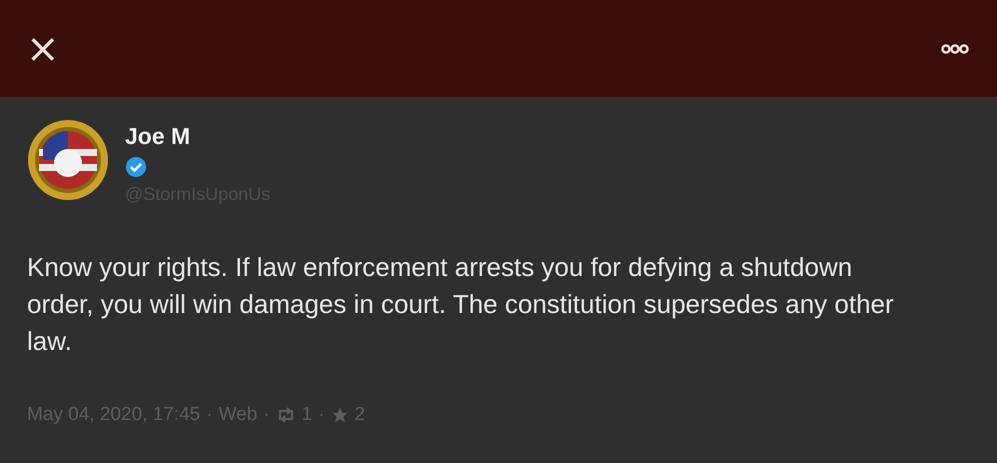 This screenshot has width=997, height=463. What do you see at coordinates (43, 48) in the screenshot?
I see `close-button: ×` at bounding box center [43, 48].